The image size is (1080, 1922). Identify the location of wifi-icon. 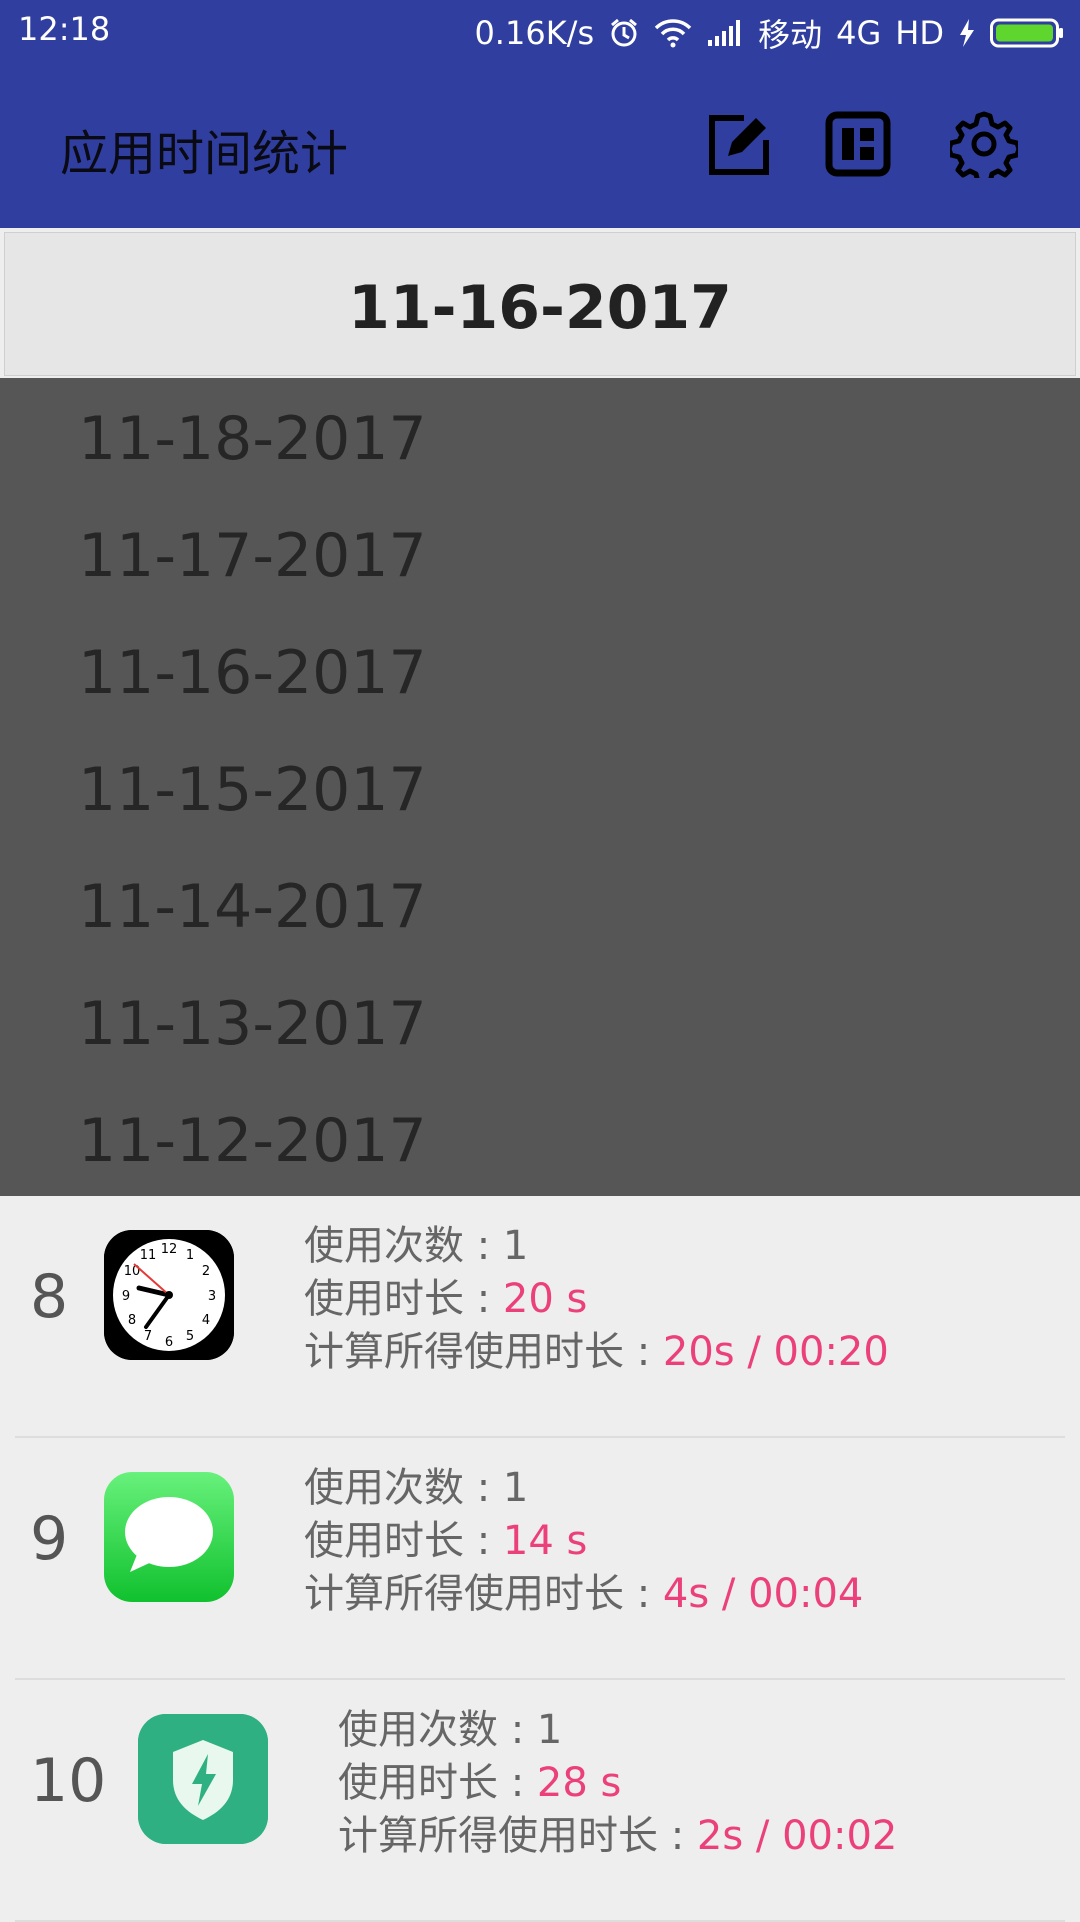
(673, 33).